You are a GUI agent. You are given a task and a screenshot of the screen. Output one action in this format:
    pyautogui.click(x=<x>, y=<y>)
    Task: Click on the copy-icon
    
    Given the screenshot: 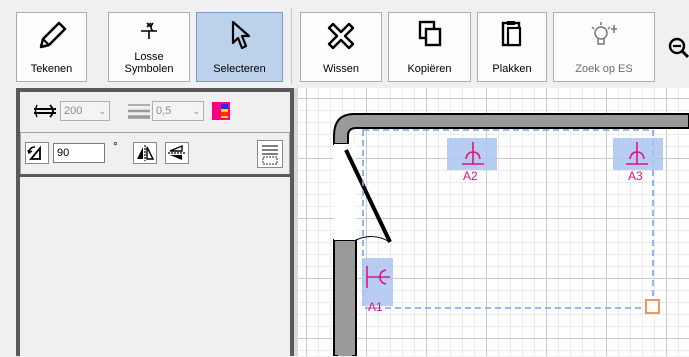 What is the action you would take?
    pyautogui.click(x=429, y=33)
    